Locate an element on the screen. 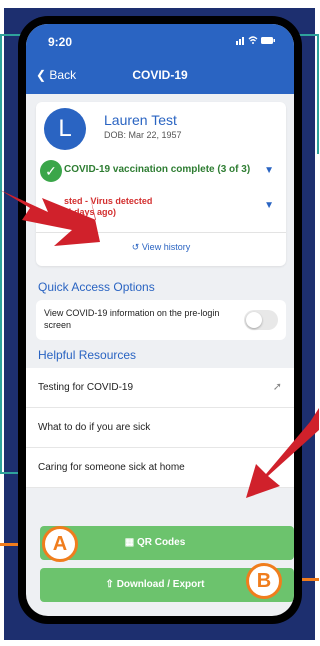  helpful-resources-title: Helpful Resources is located at coordinates (87, 355).